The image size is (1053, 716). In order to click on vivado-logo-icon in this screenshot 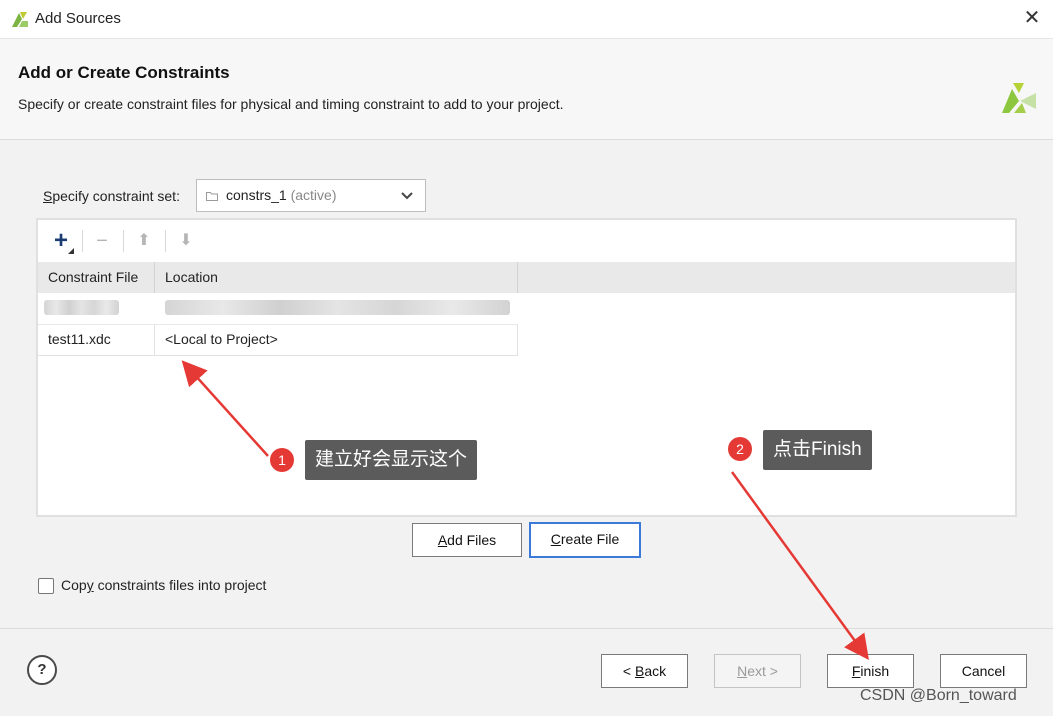, I will do `click(20, 19)`.